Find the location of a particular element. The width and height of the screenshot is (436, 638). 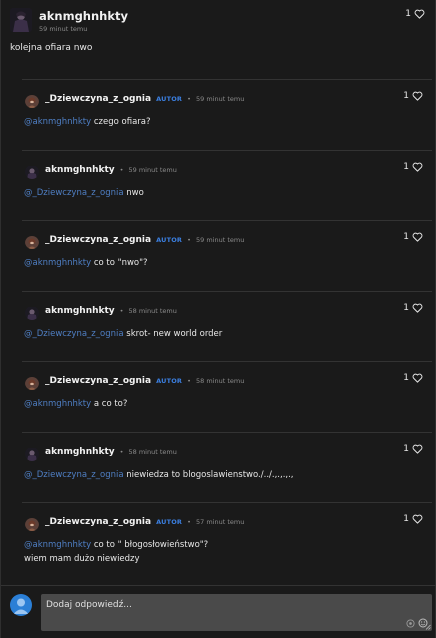

reply-message: co to "nwo"? is located at coordinates (119, 263).